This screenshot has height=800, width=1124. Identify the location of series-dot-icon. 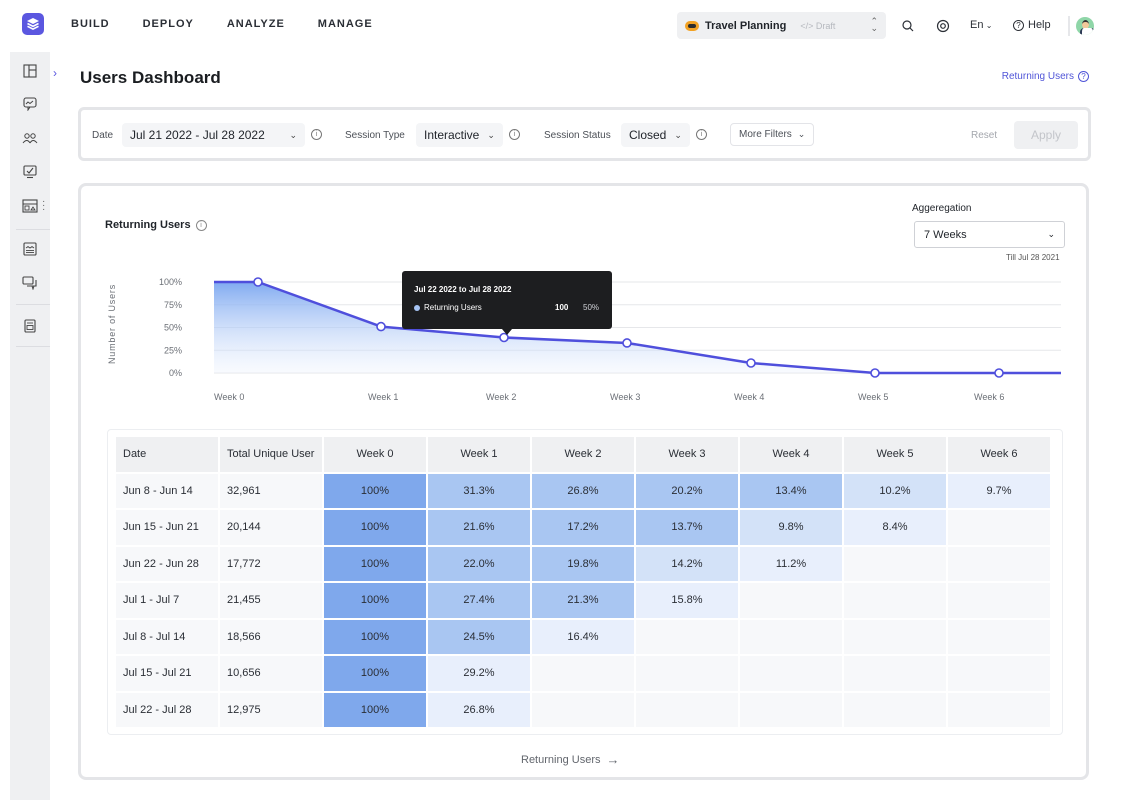
(417, 308).